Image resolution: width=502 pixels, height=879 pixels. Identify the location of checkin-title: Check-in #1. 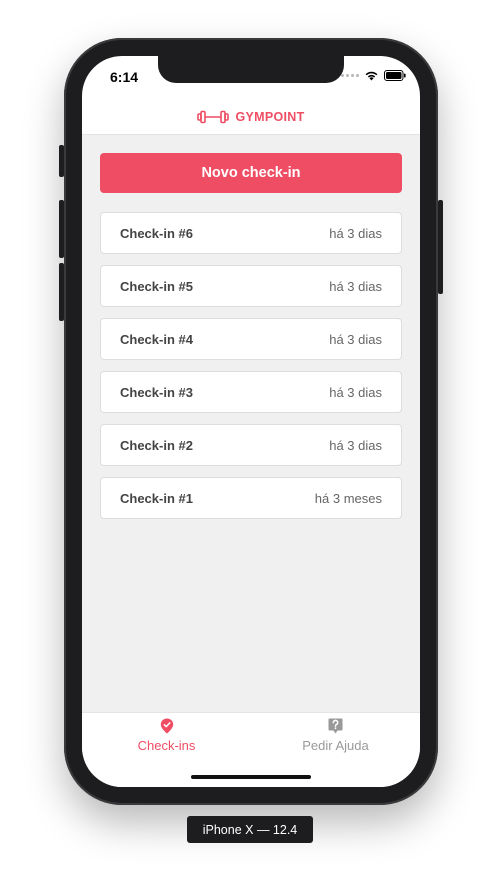
(156, 498).